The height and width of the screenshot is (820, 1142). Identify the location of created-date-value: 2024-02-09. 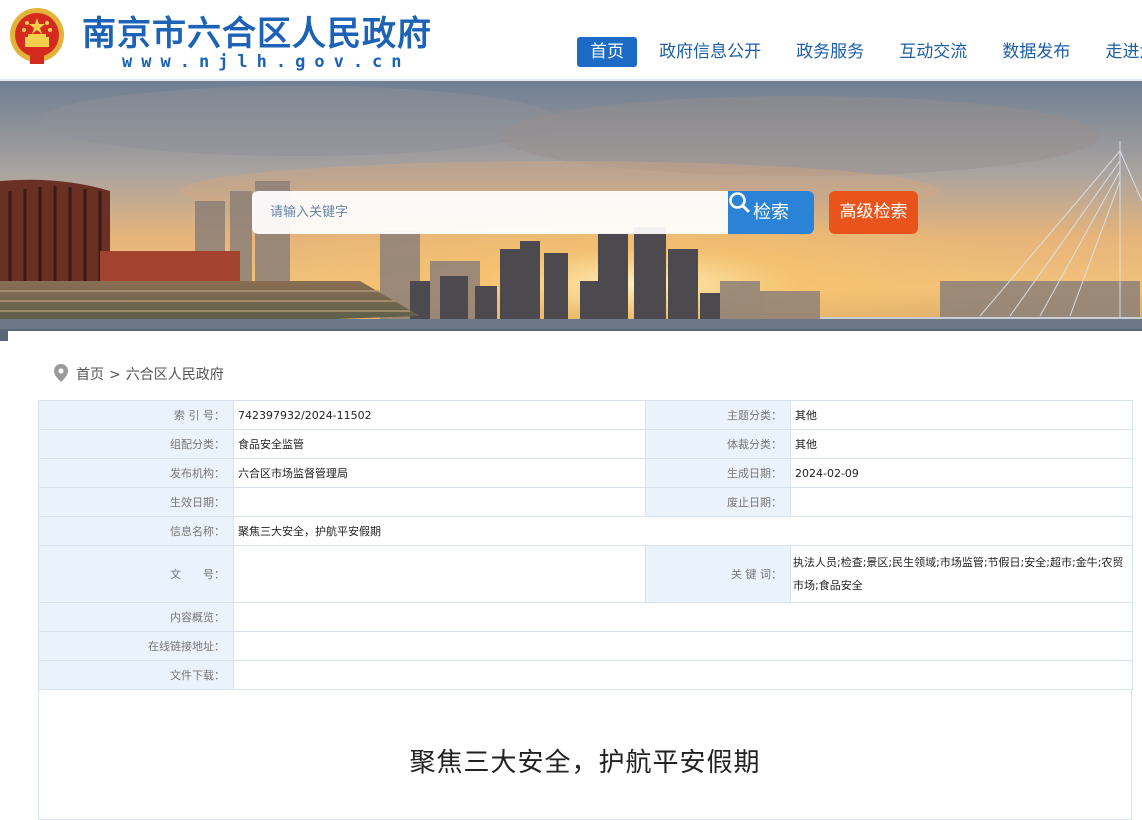
(961, 473).